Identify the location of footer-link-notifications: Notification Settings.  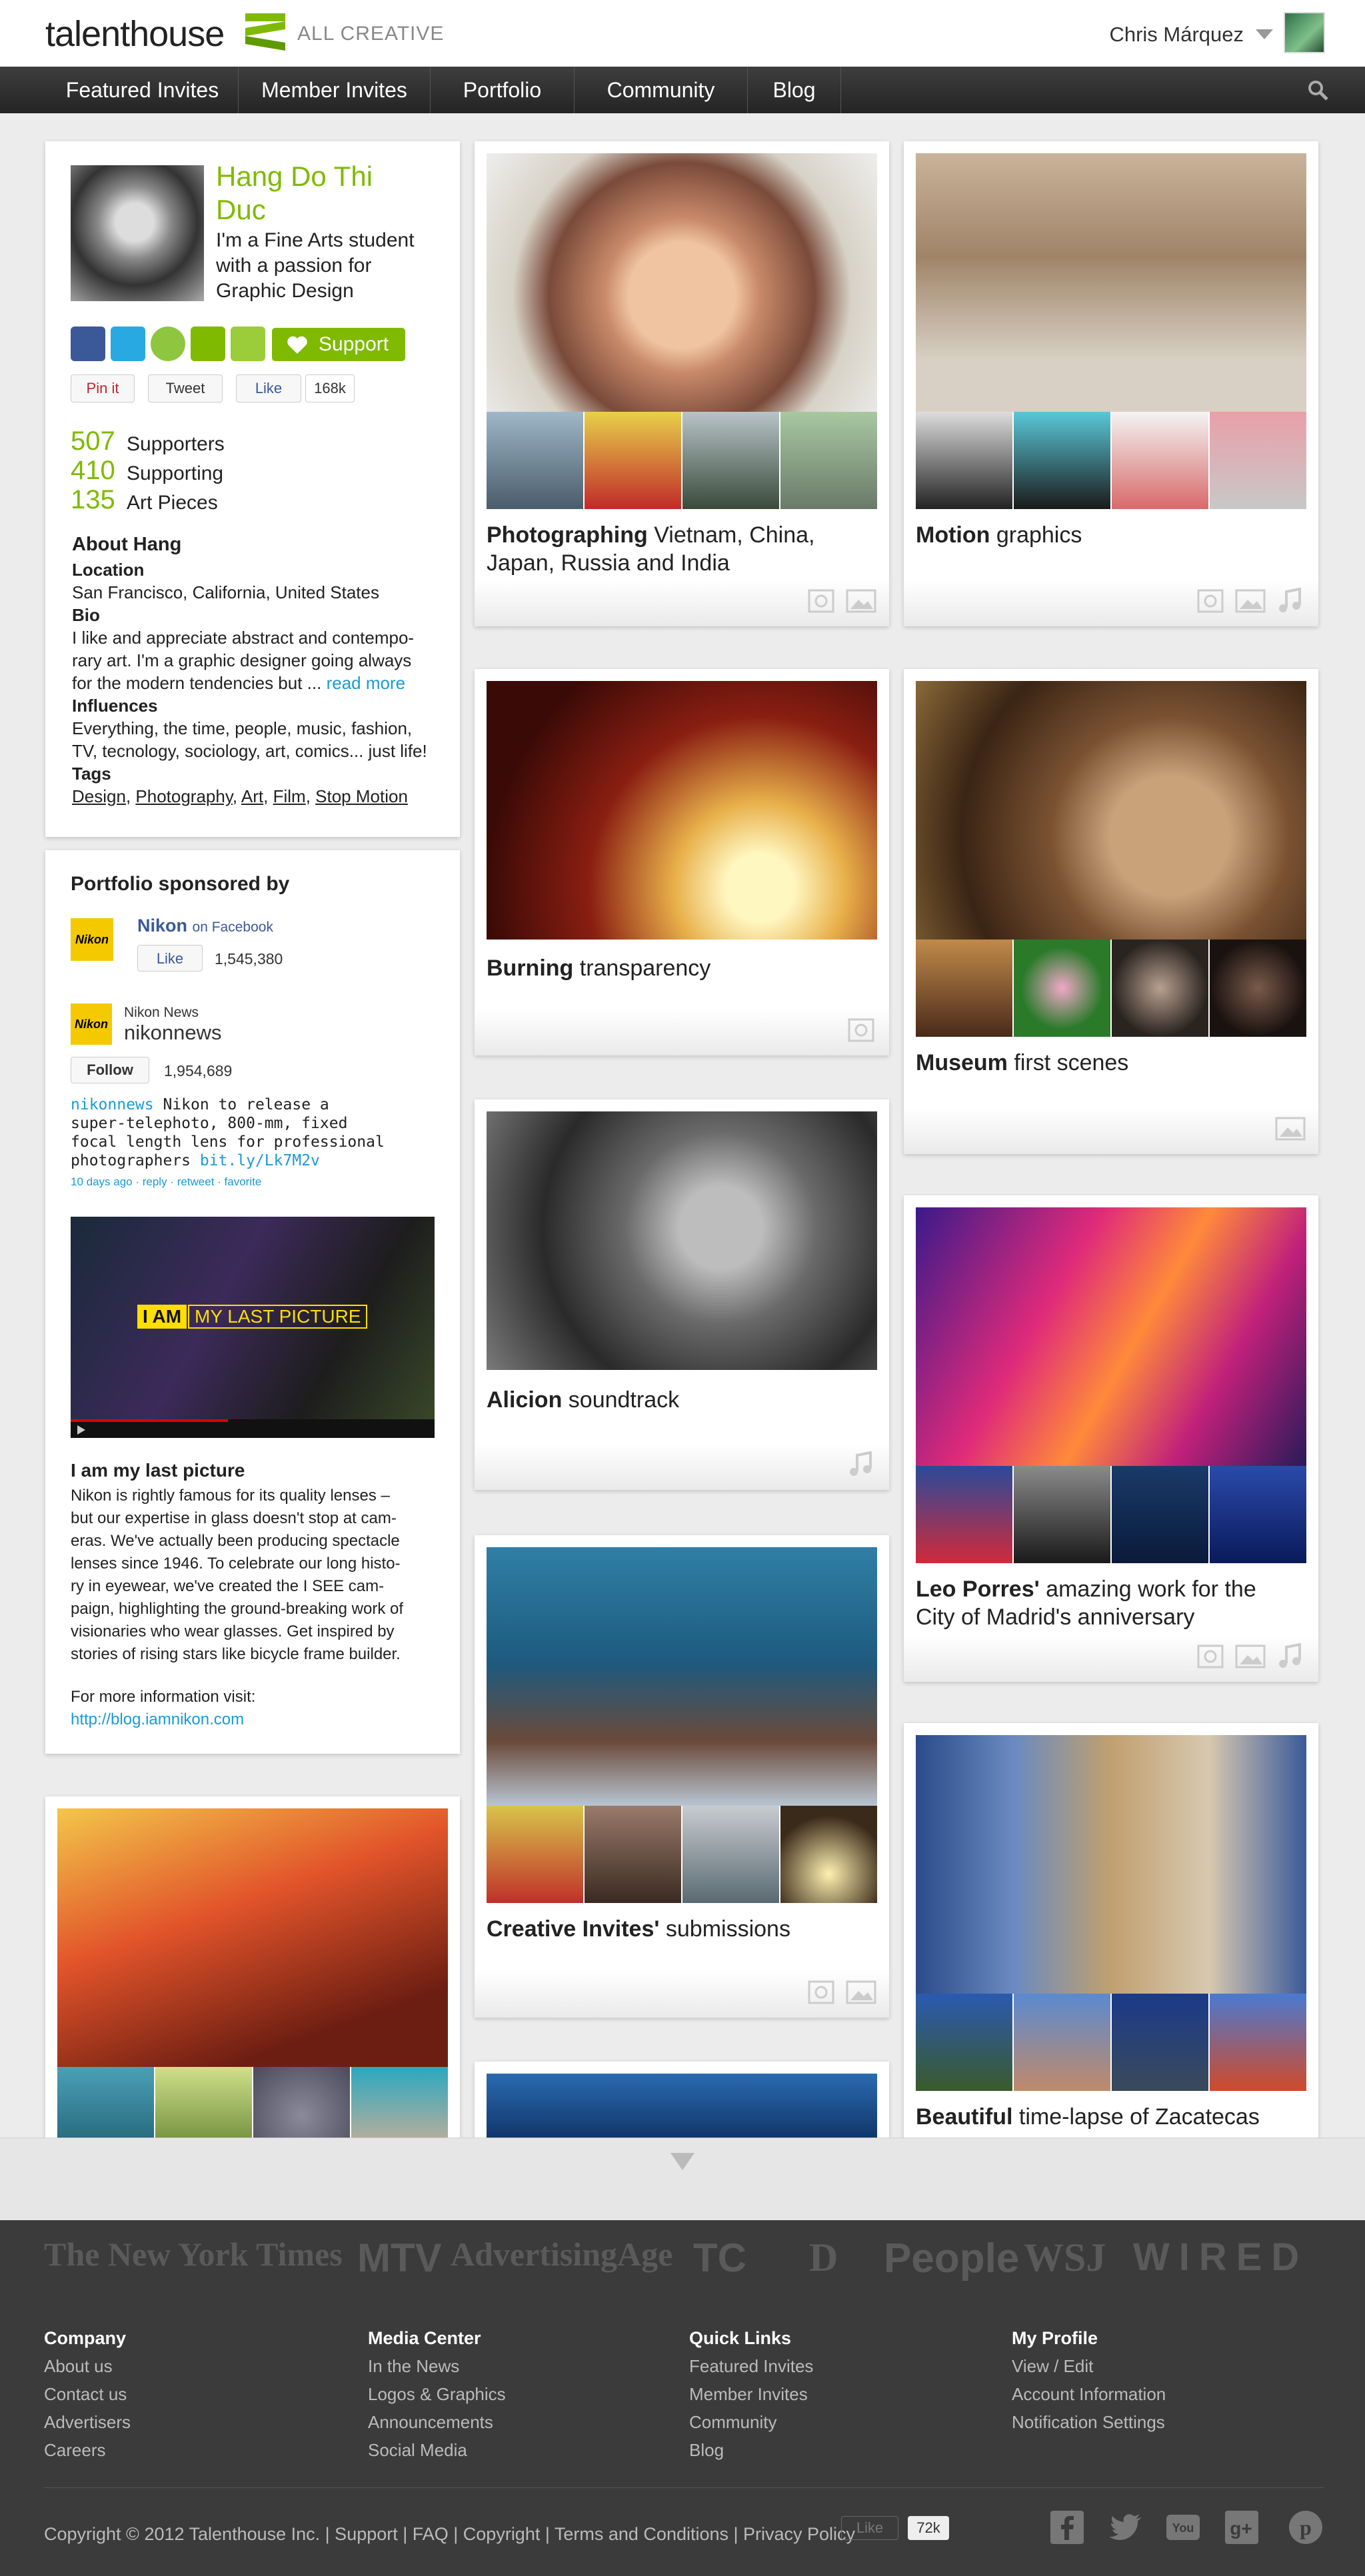
(1088, 2422).